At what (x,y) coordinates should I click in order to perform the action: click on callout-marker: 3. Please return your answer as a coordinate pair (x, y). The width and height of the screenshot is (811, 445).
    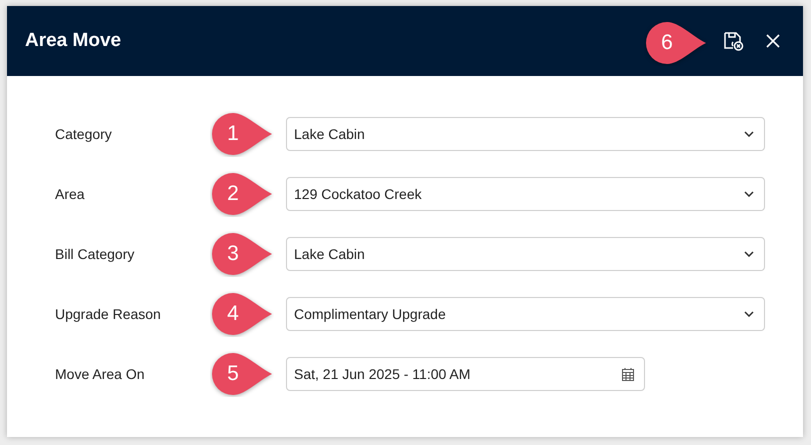
    Looking at the image, I should click on (242, 254).